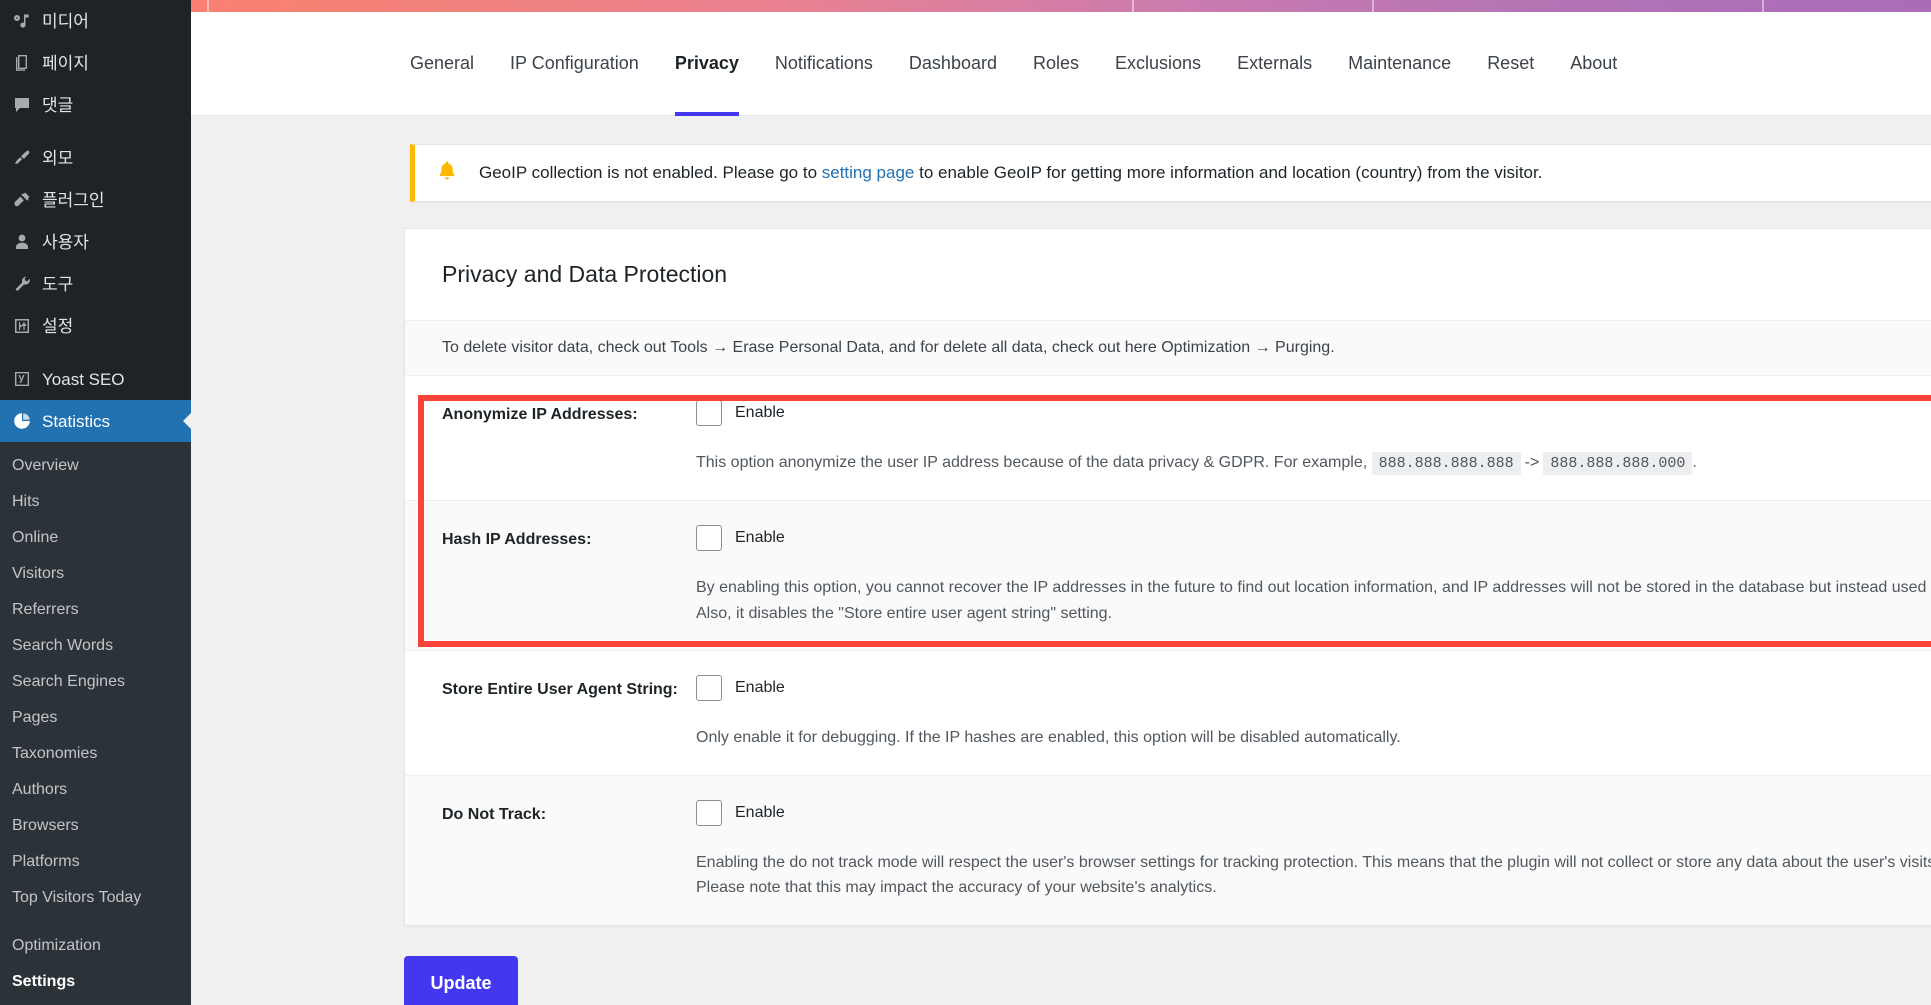  Describe the element at coordinates (95, 898) in the screenshot. I see `sidebar-subitem-top-visitors-today: Top Visitors Today` at that location.